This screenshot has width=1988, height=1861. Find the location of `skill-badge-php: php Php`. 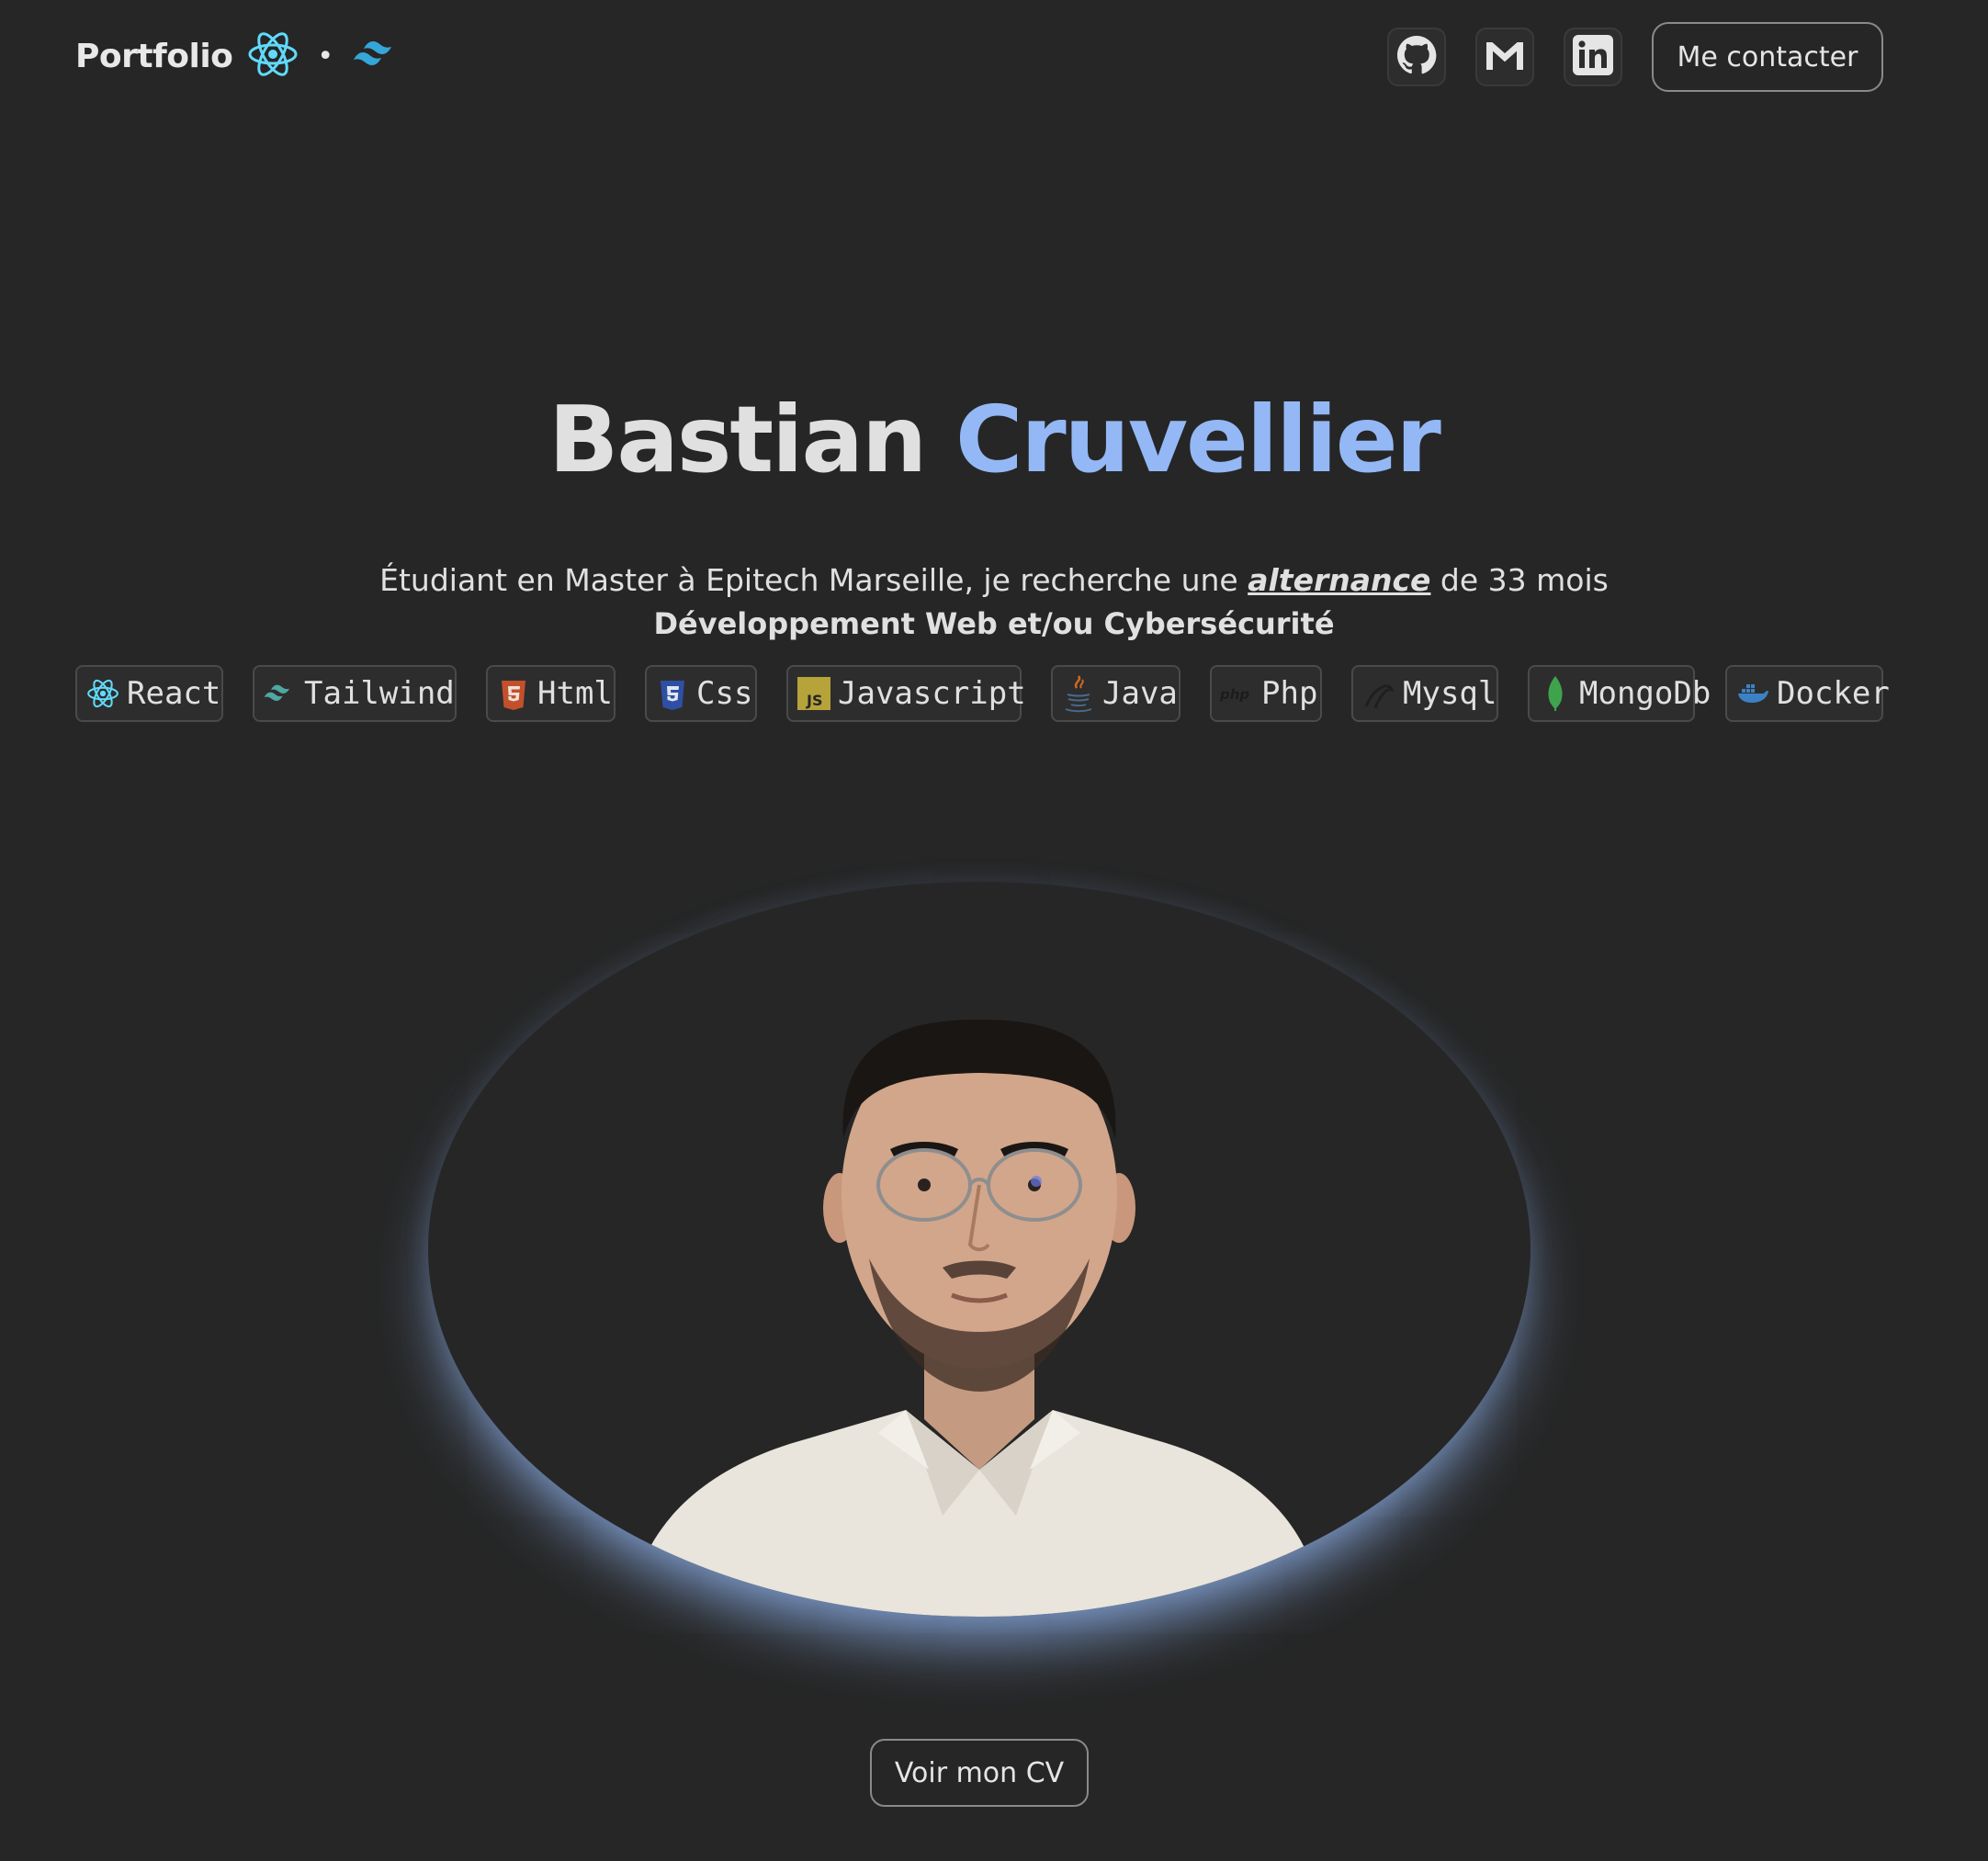

skill-badge-php: php Php is located at coordinates (1266, 693).